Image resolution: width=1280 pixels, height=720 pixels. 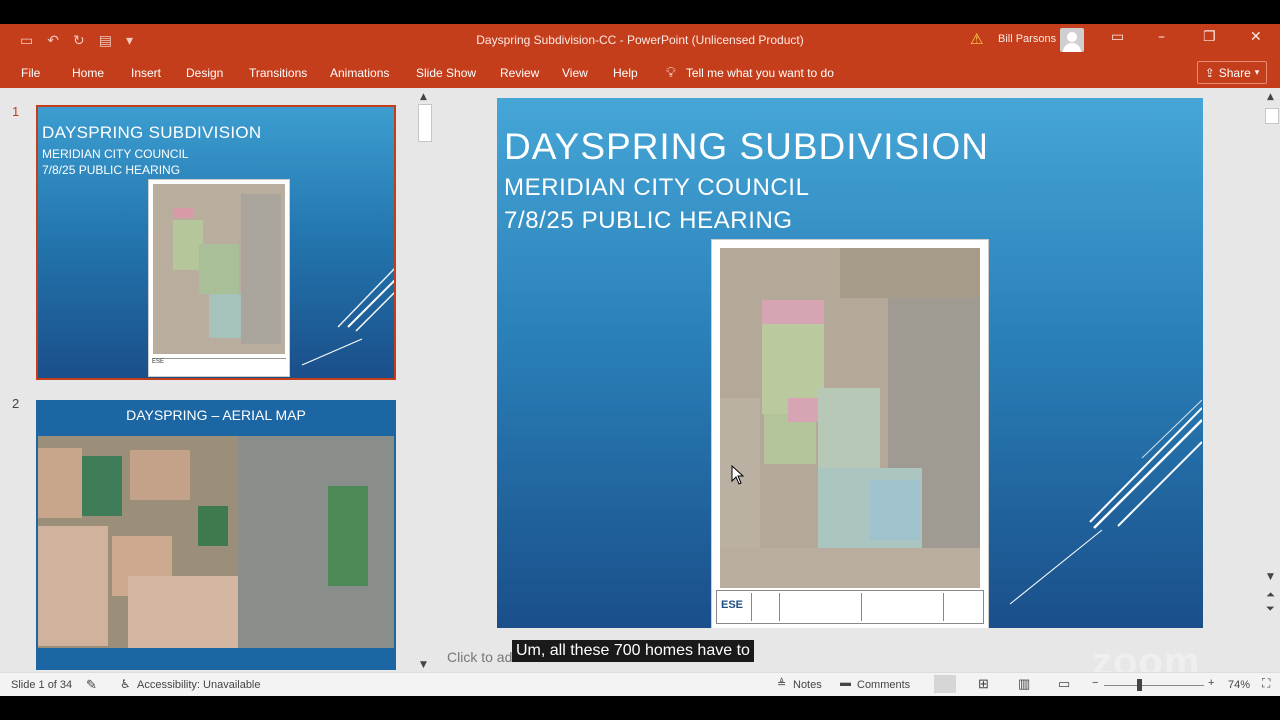 What do you see at coordinates (976, 39) in the screenshot?
I see `warning-icon: ⚠` at bounding box center [976, 39].